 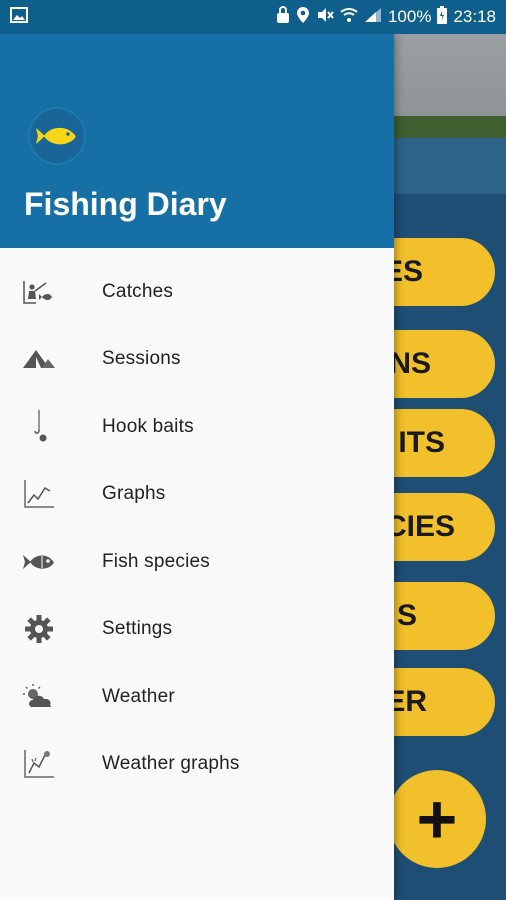 I want to click on drawer-item-label: Graphs, so click(x=134, y=494).